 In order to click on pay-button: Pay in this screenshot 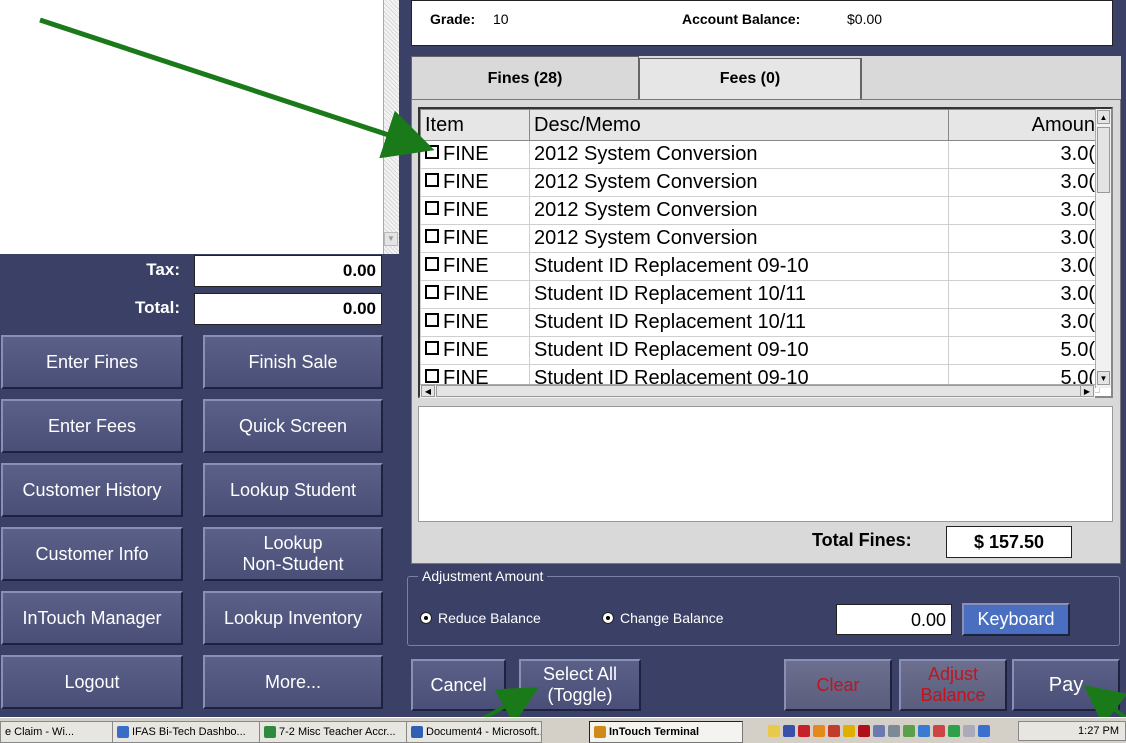, I will do `click(1066, 685)`.